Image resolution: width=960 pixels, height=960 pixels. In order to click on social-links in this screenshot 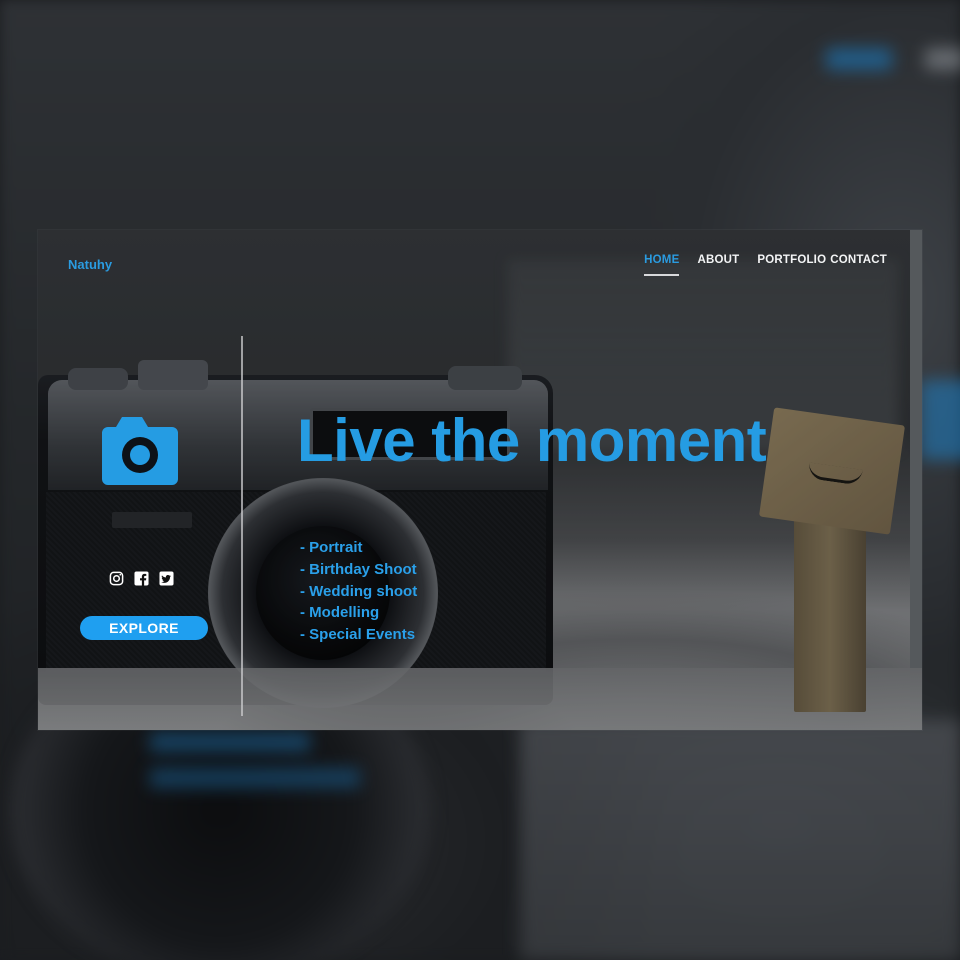, I will do `click(141, 578)`.